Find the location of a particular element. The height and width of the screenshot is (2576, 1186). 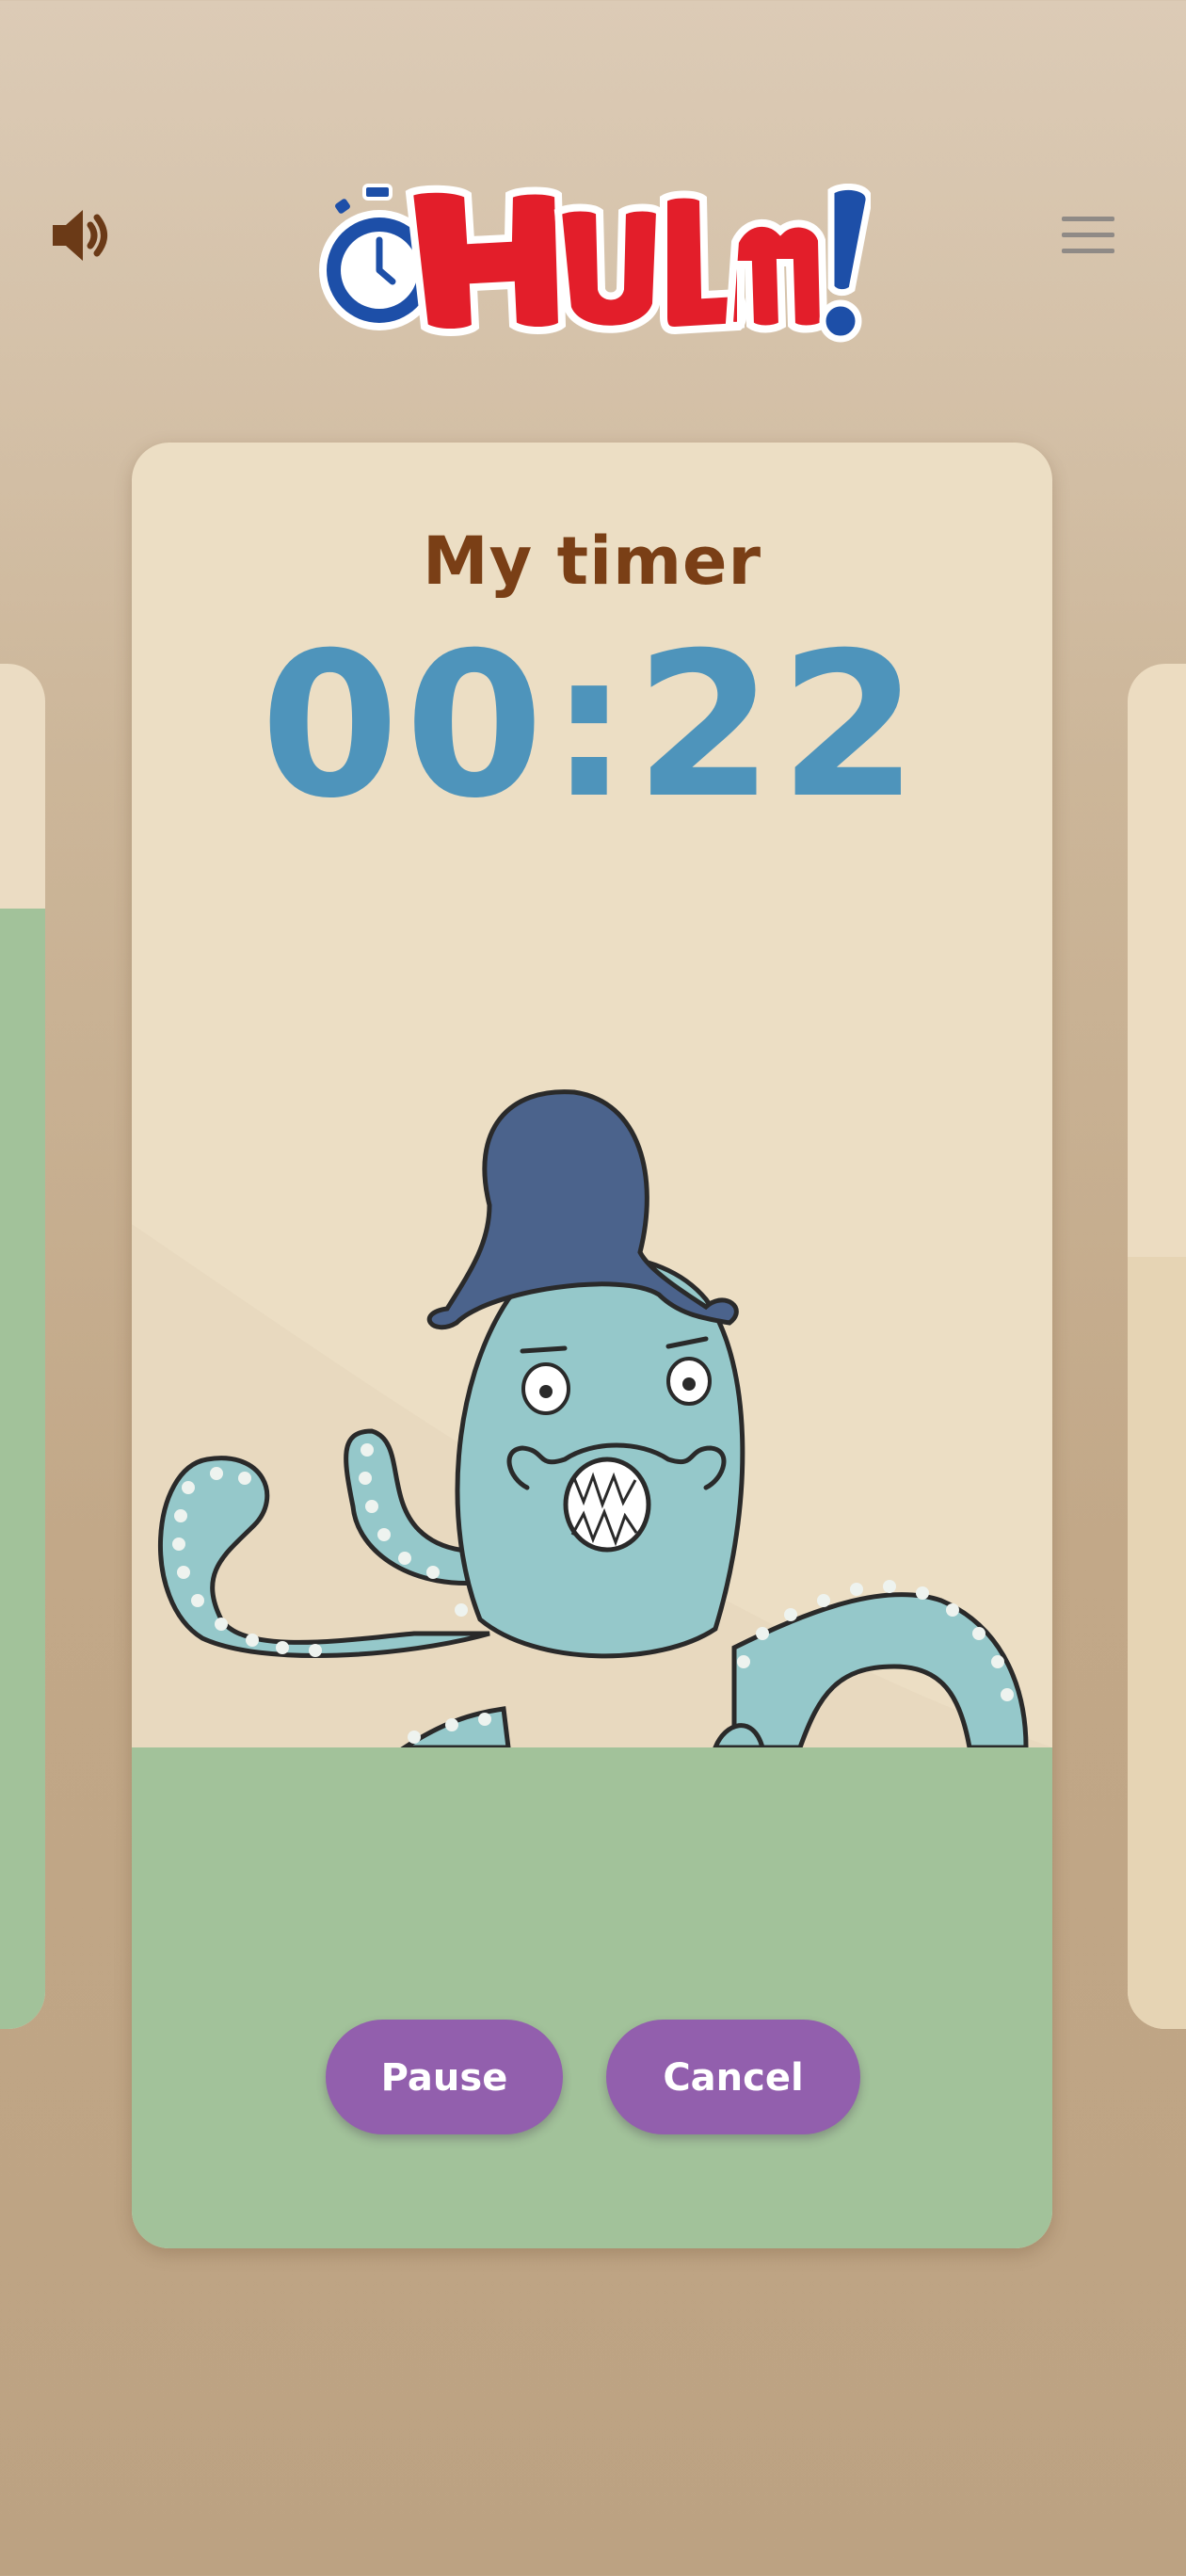

next-card-shading is located at coordinates (1157, 1643).